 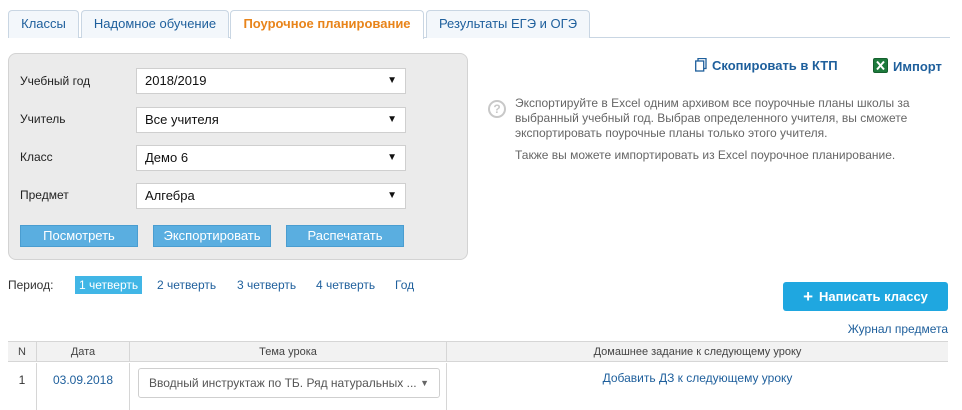 I want to click on subject-value: Алгебра, so click(x=170, y=195).